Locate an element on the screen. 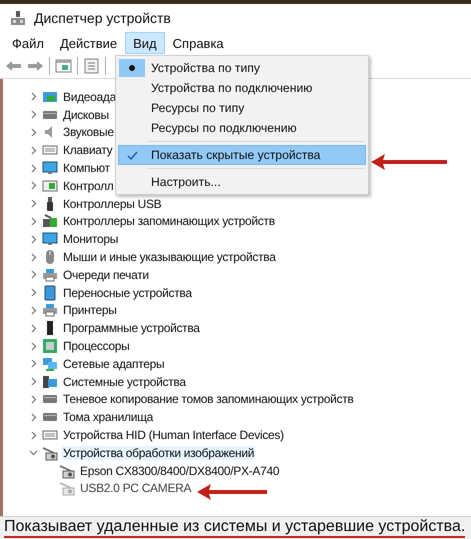  menu-item: Справка is located at coordinates (198, 43).